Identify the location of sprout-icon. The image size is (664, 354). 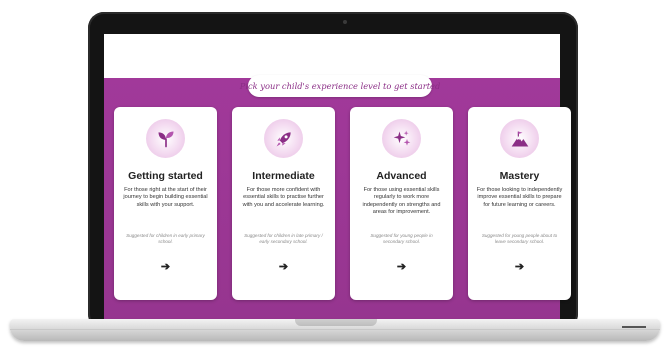
(165, 139).